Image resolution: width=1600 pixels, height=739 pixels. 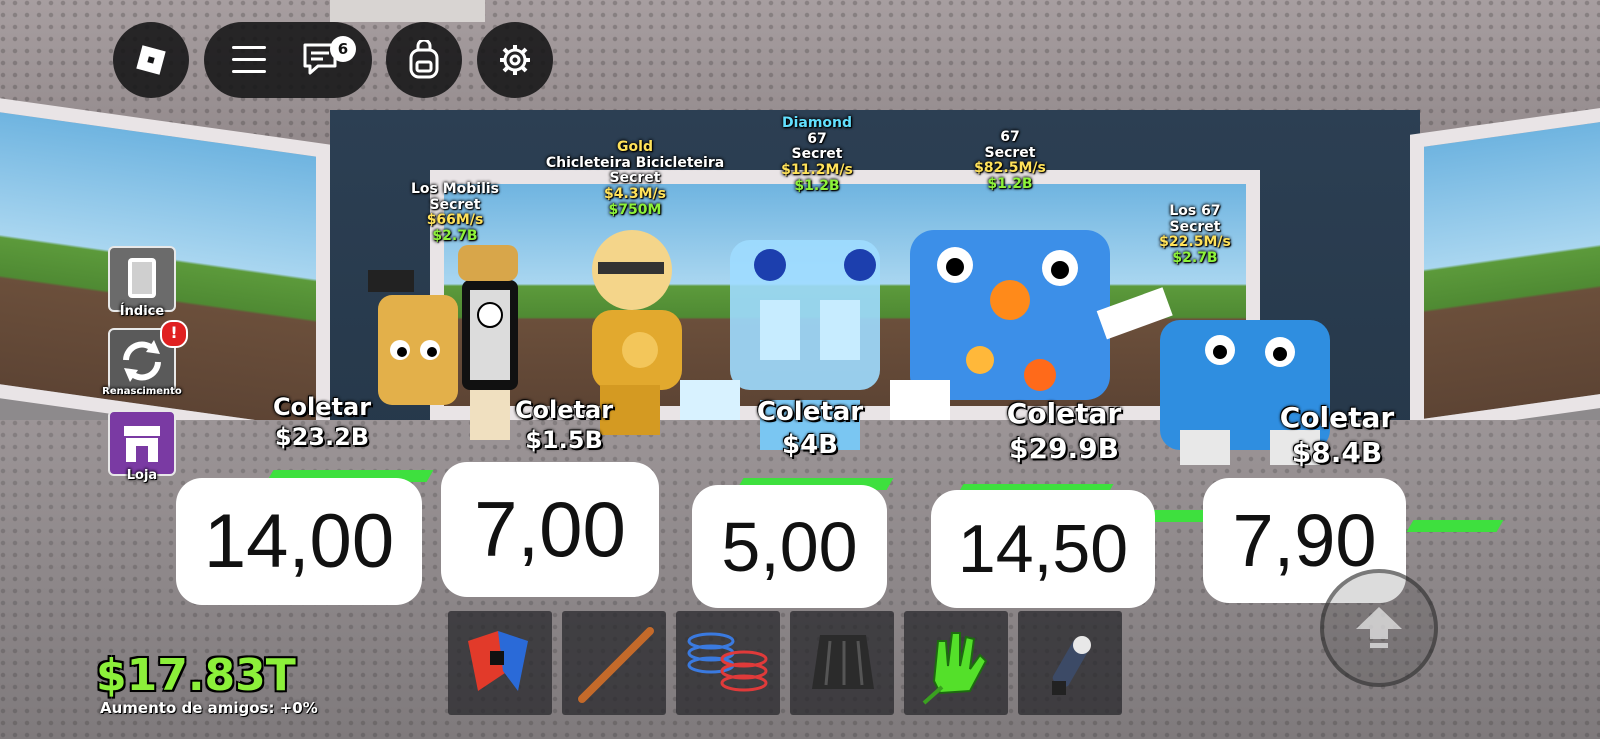 I want to click on jump-arrow-icon, so click(x=1379, y=627).